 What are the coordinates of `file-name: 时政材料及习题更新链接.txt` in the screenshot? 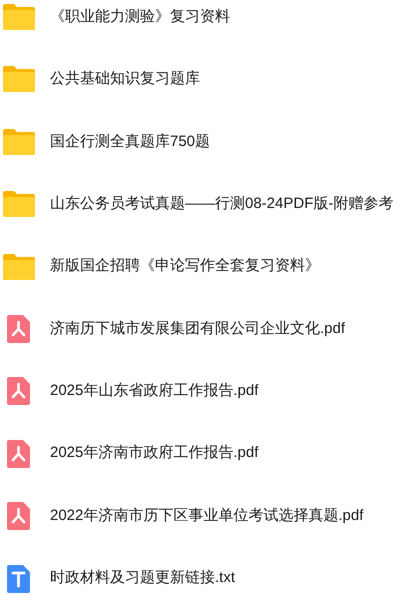 It's located at (143, 578).